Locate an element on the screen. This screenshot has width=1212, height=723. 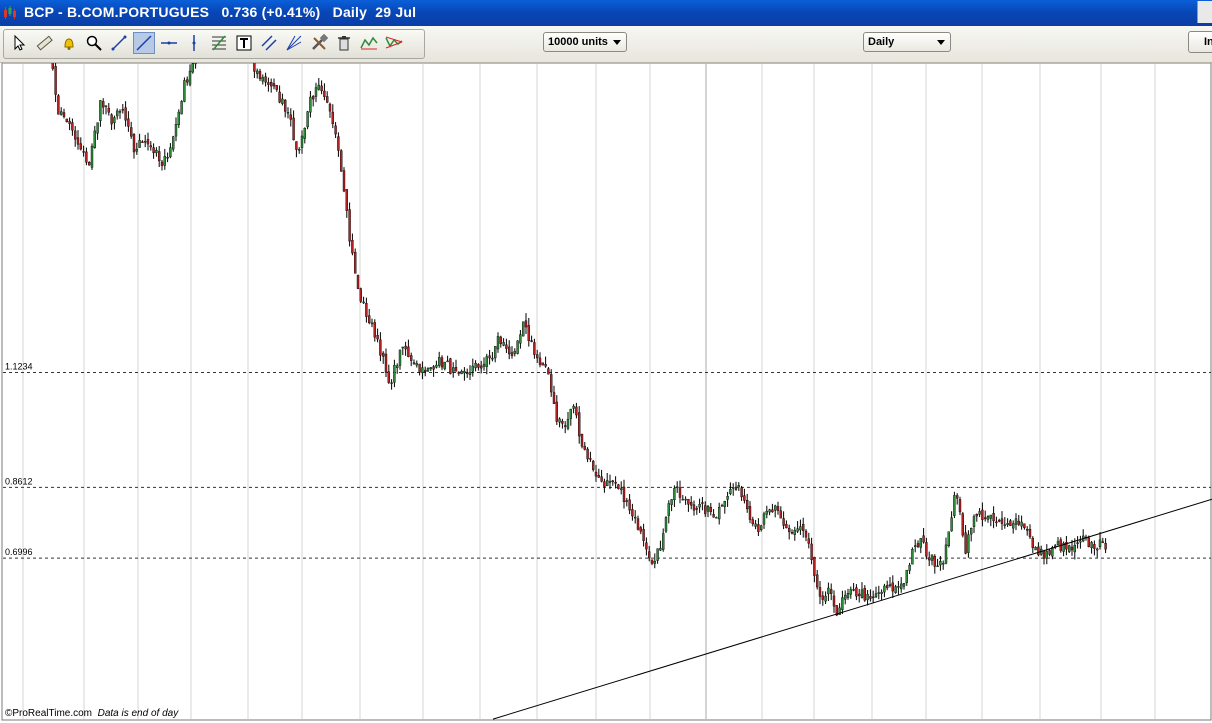
alert-bell-icon is located at coordinates (69, 43).